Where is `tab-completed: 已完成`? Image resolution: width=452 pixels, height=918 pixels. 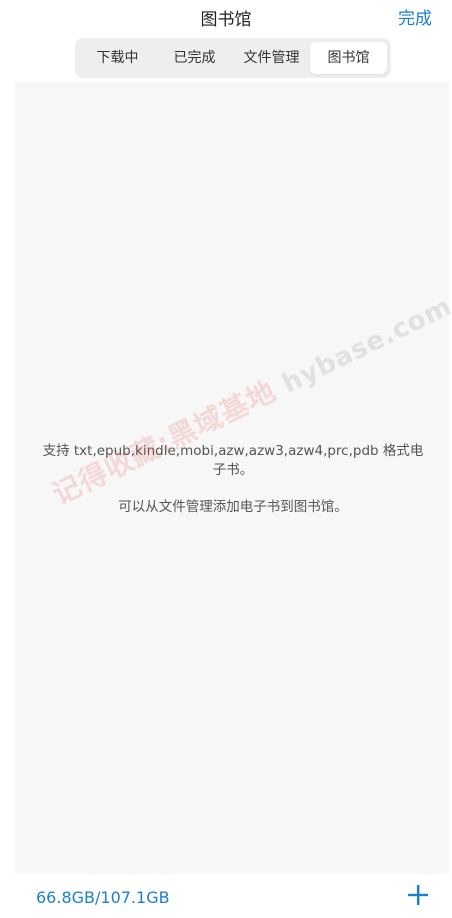 tab-completed: 已完成 is located at coordinates (194, 58).